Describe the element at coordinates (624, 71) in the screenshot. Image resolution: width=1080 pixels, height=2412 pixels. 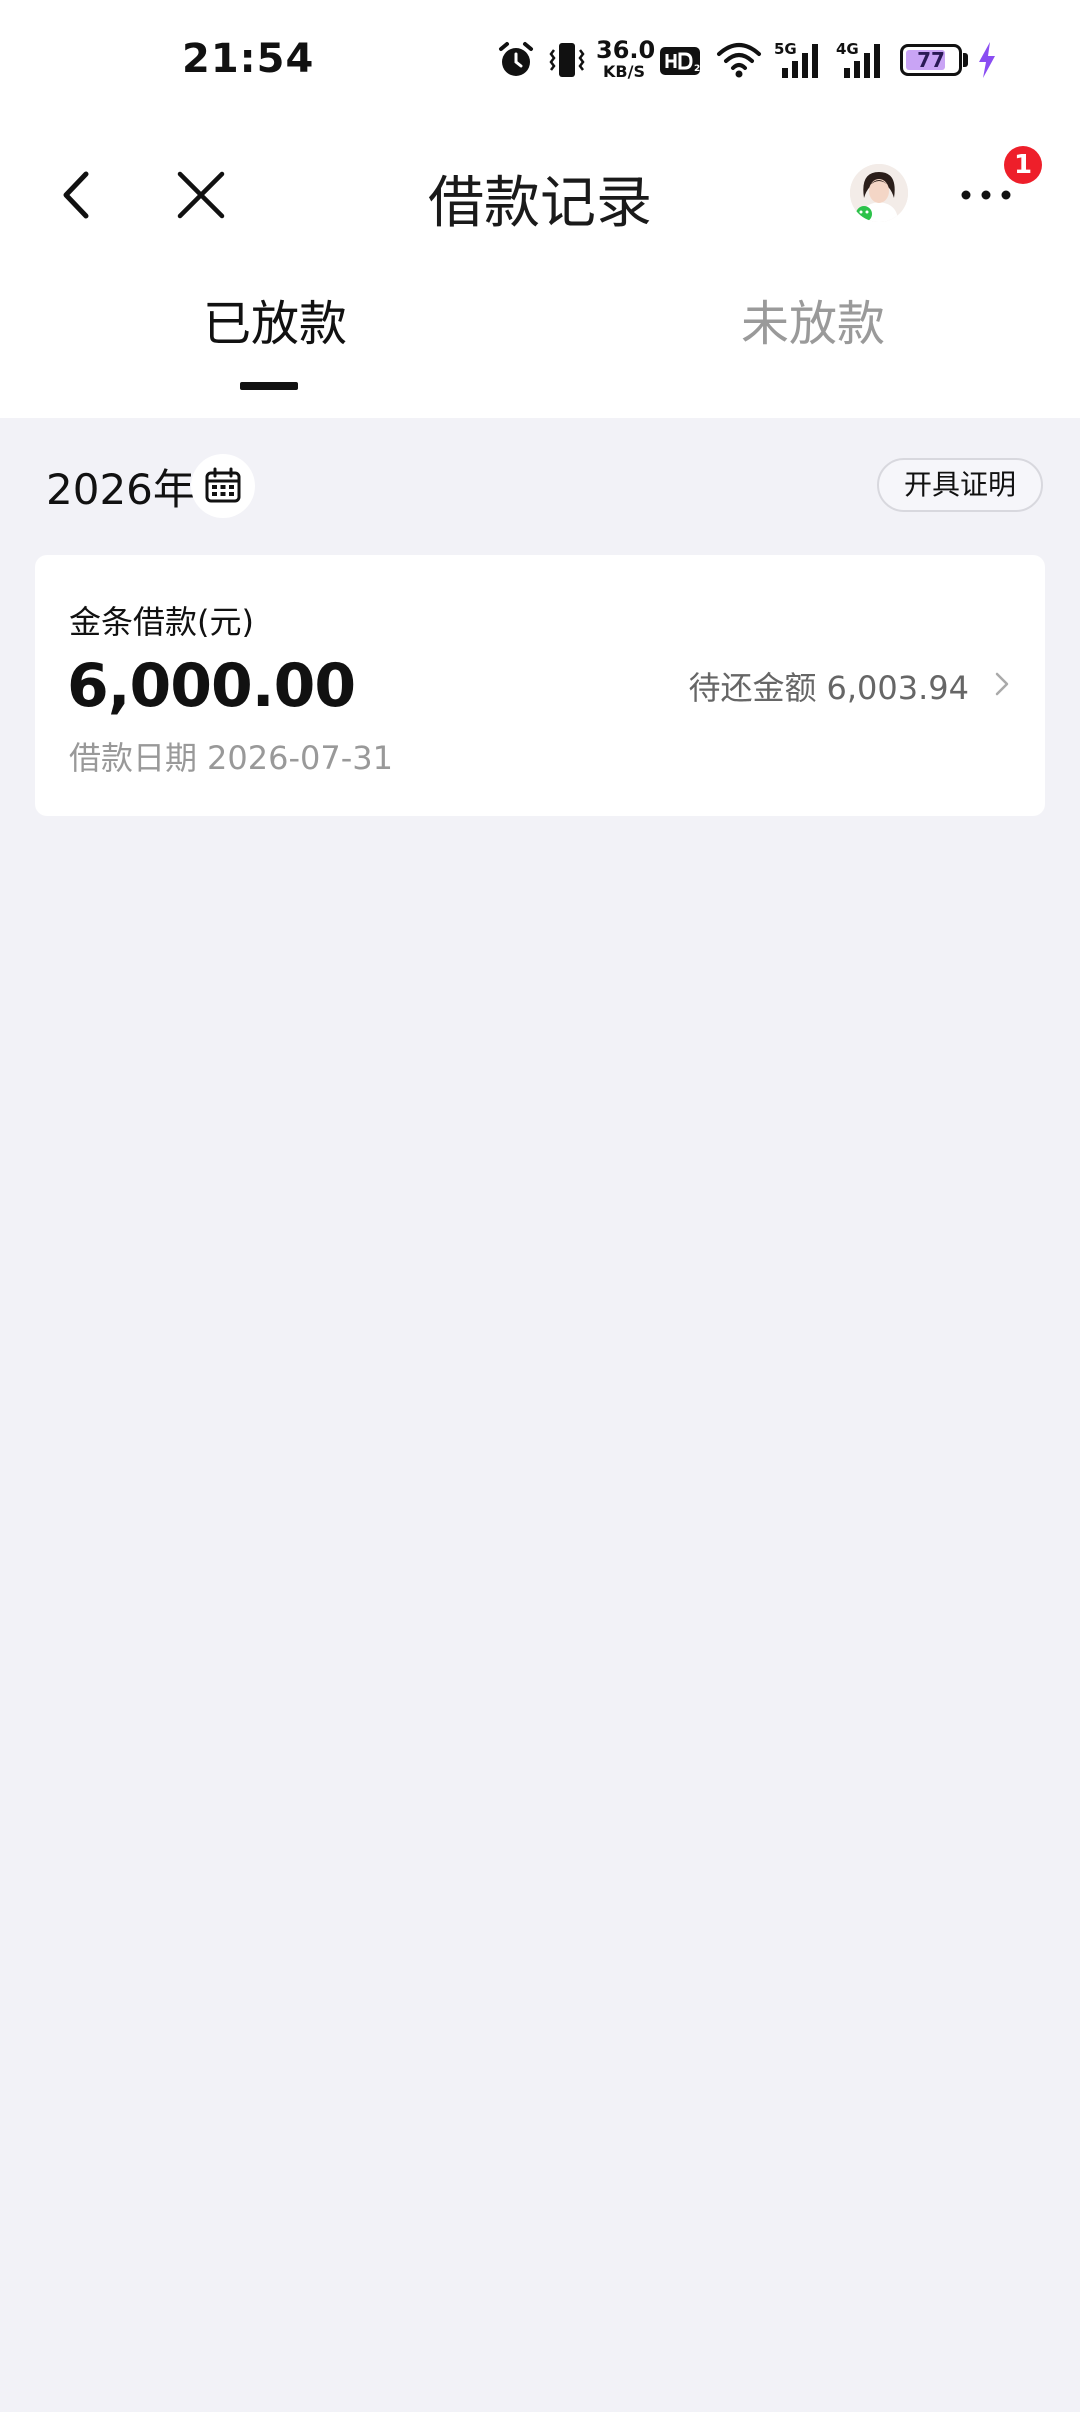
I see `net-speed-unit: KB/S` at that location.